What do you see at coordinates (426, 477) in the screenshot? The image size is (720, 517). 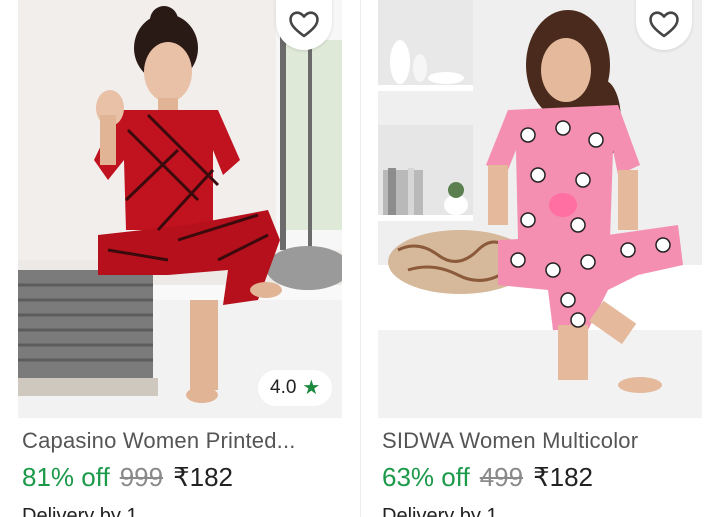 I see `discount-label: 63% off` at bounding box center [426, 477].